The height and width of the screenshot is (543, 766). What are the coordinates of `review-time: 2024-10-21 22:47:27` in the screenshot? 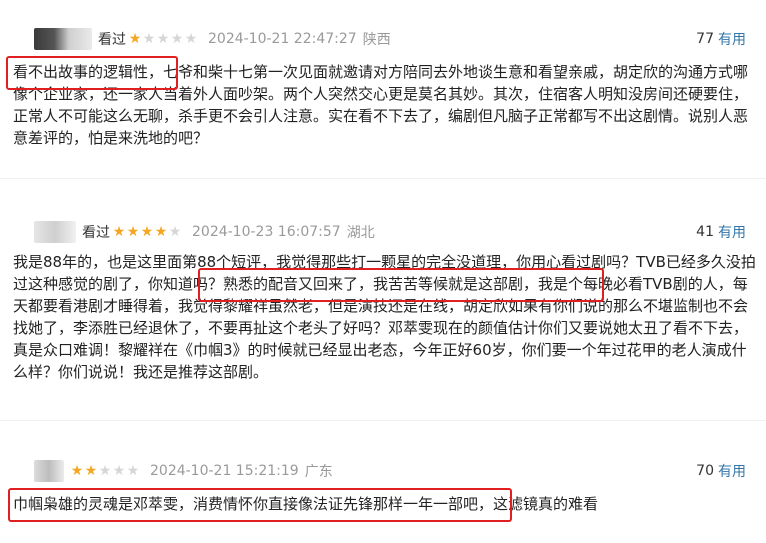 It's located at (282, 39).